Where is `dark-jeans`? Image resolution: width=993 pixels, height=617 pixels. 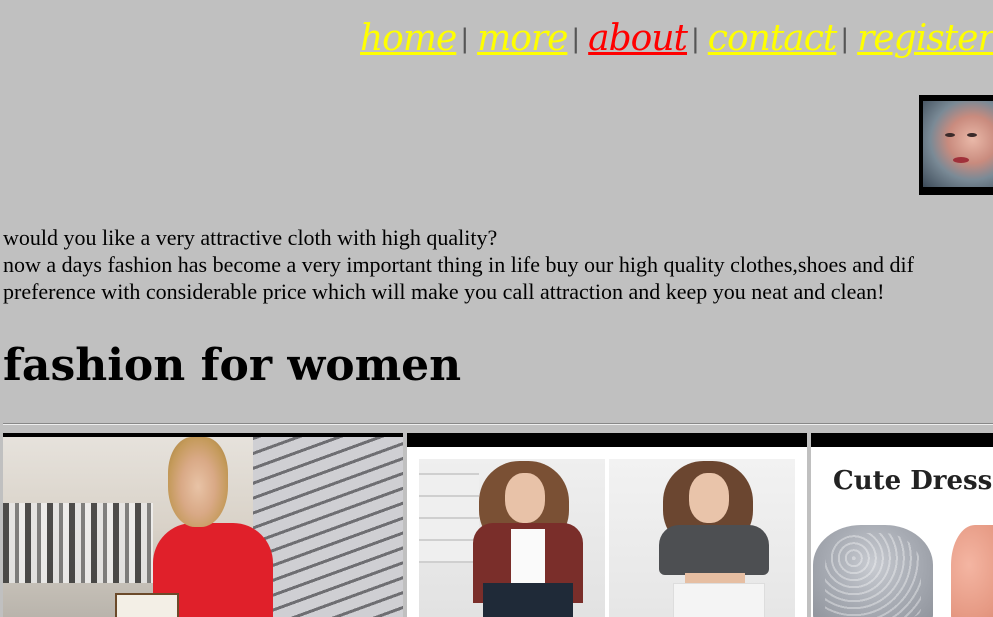 dark-jeans is located at coordinates (528, 600).